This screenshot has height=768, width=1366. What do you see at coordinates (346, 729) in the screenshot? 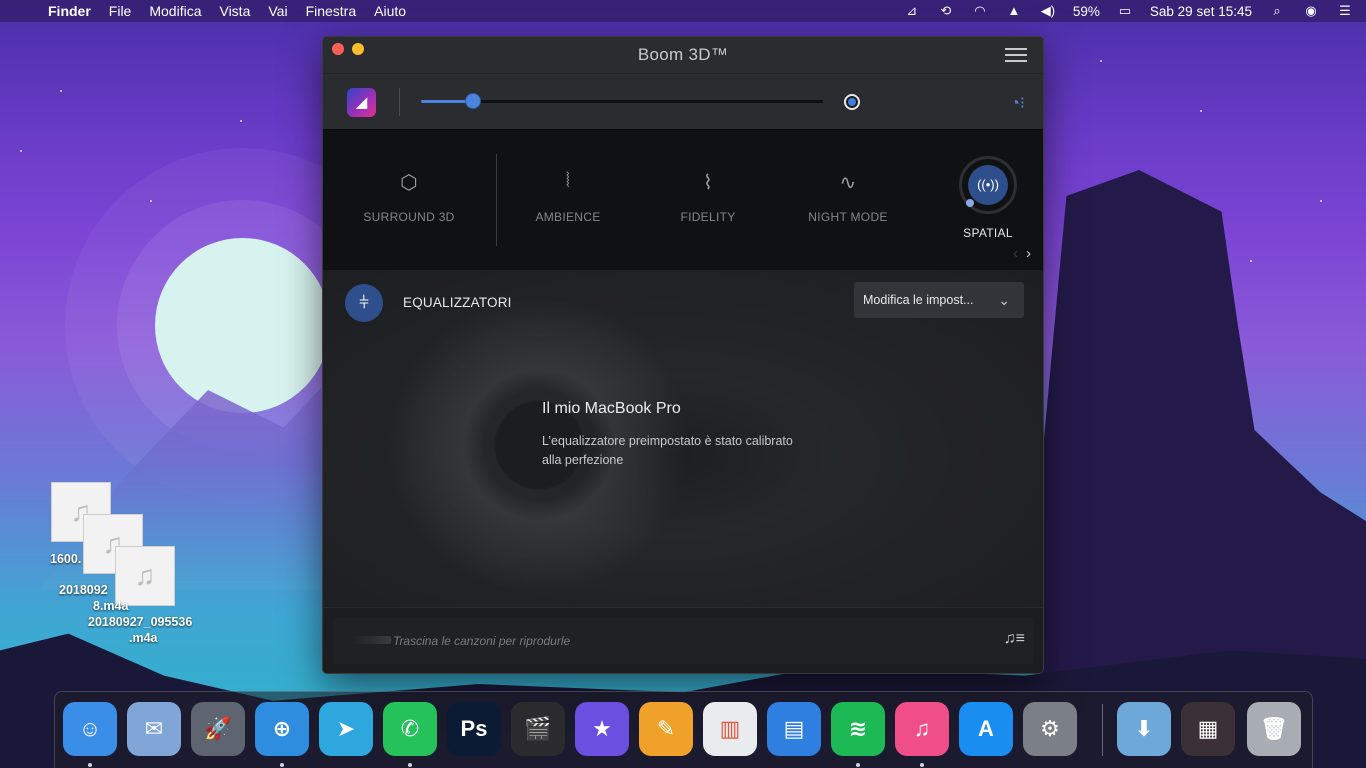
I see `paper-plane-icon: ➤` at bounding box center [346, 729].